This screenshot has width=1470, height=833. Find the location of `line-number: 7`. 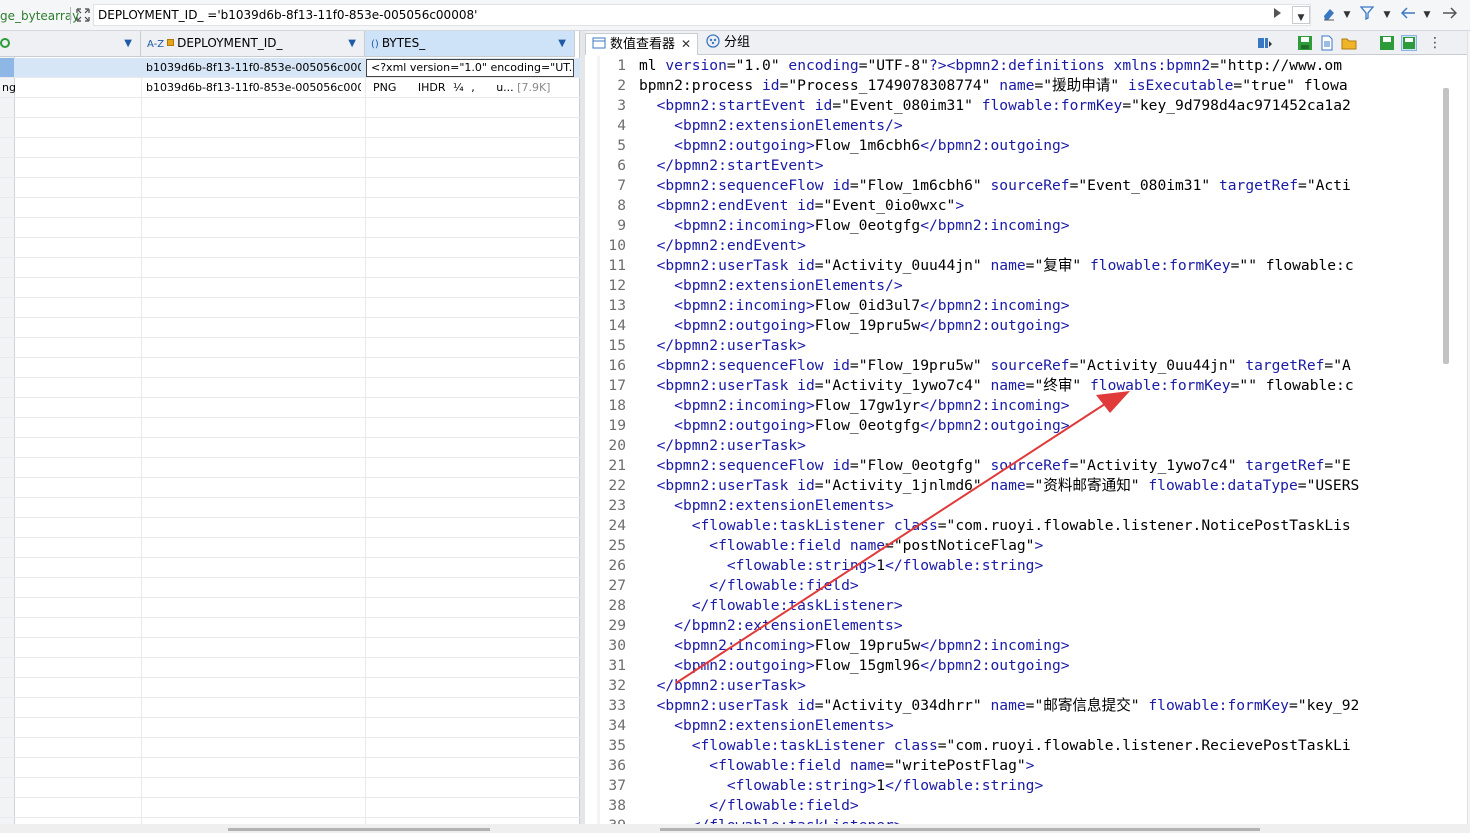

line-number: 7 is located at coordinates (621, 185).